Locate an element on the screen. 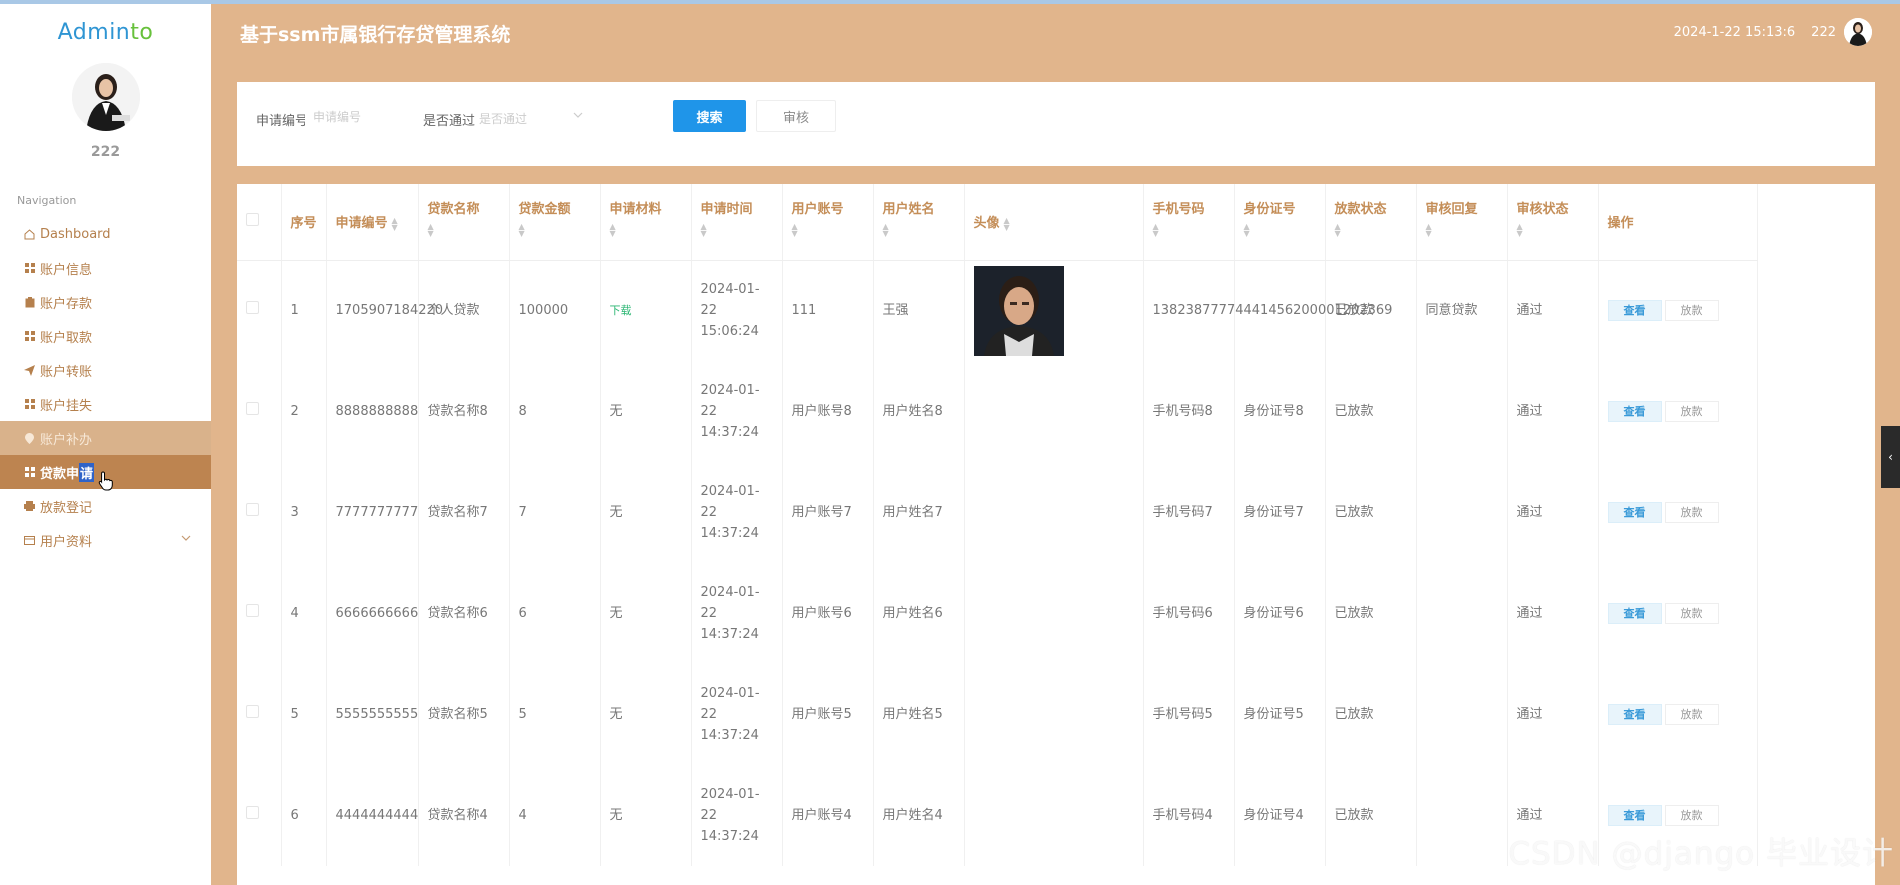 The width and height of the screenshot is (1900, 885). col-header-code: 申请编号 ▲ ▼ is located at coordinates (372, 222).